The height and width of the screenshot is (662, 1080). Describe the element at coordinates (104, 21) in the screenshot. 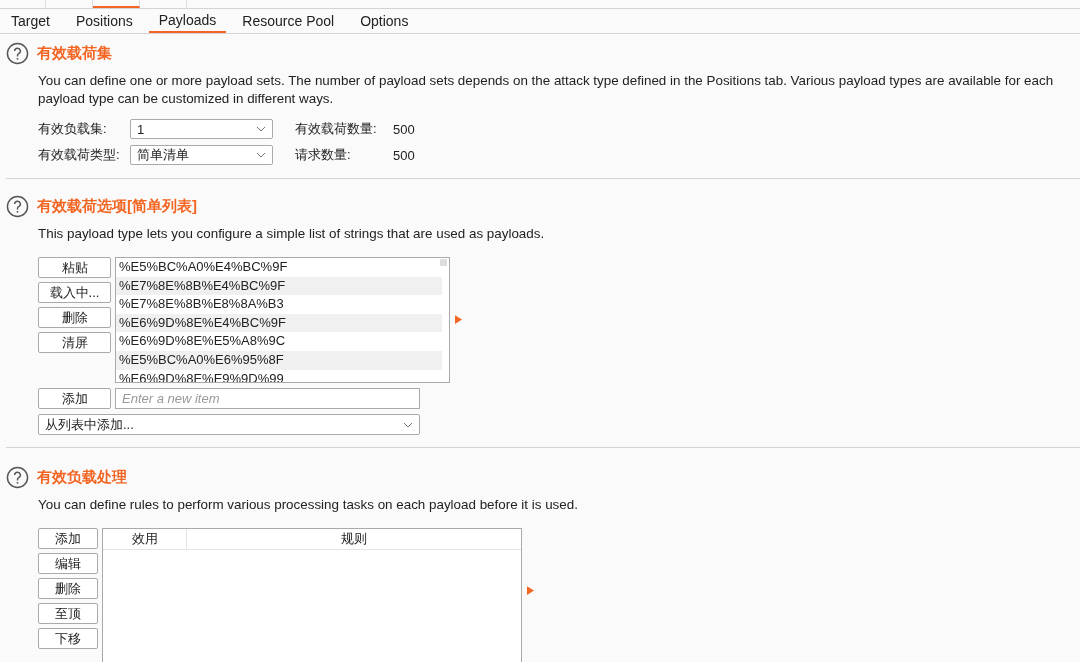

I see `tab: Positions` at that location.